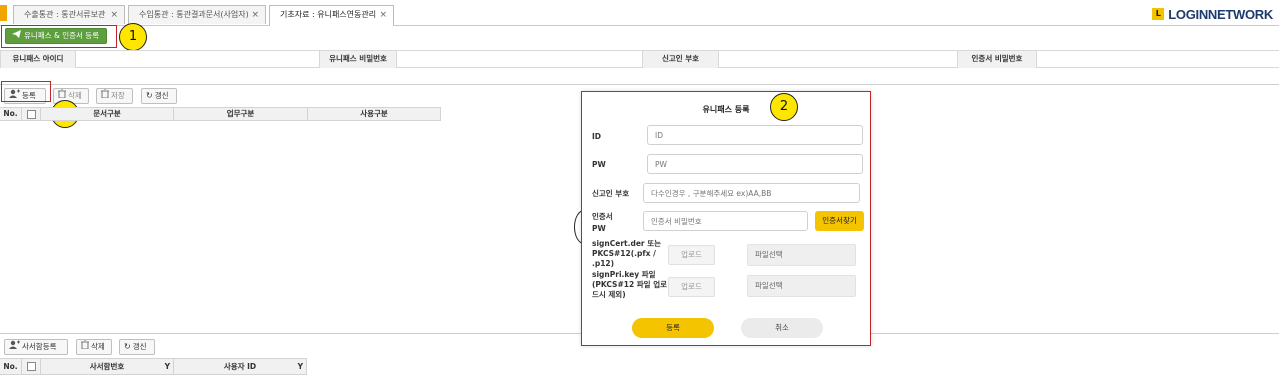 Image resolution: width=1279 pixels, height=378 pixels. I want to click on mailbox-delete-button: 삭제, so click(94, 347).